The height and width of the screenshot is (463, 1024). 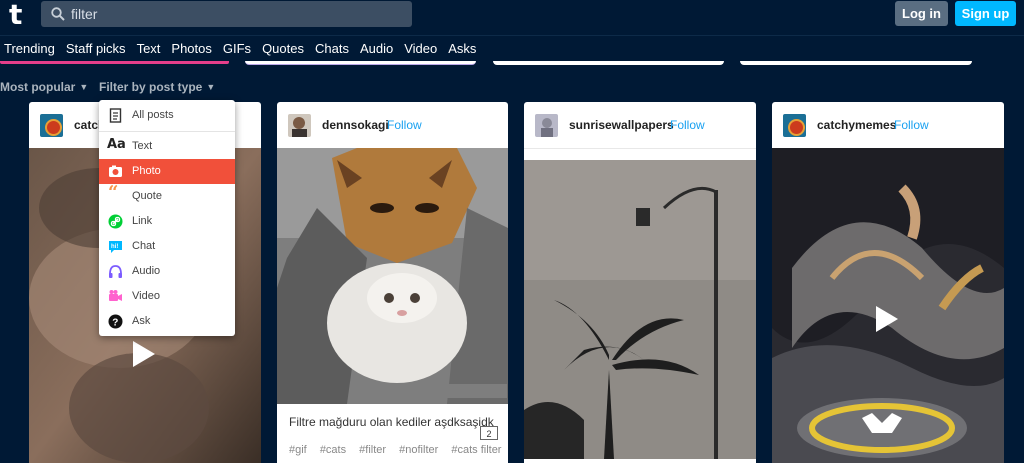 I want to click on tag-link: #nofilter, so click(x=418, y=450).